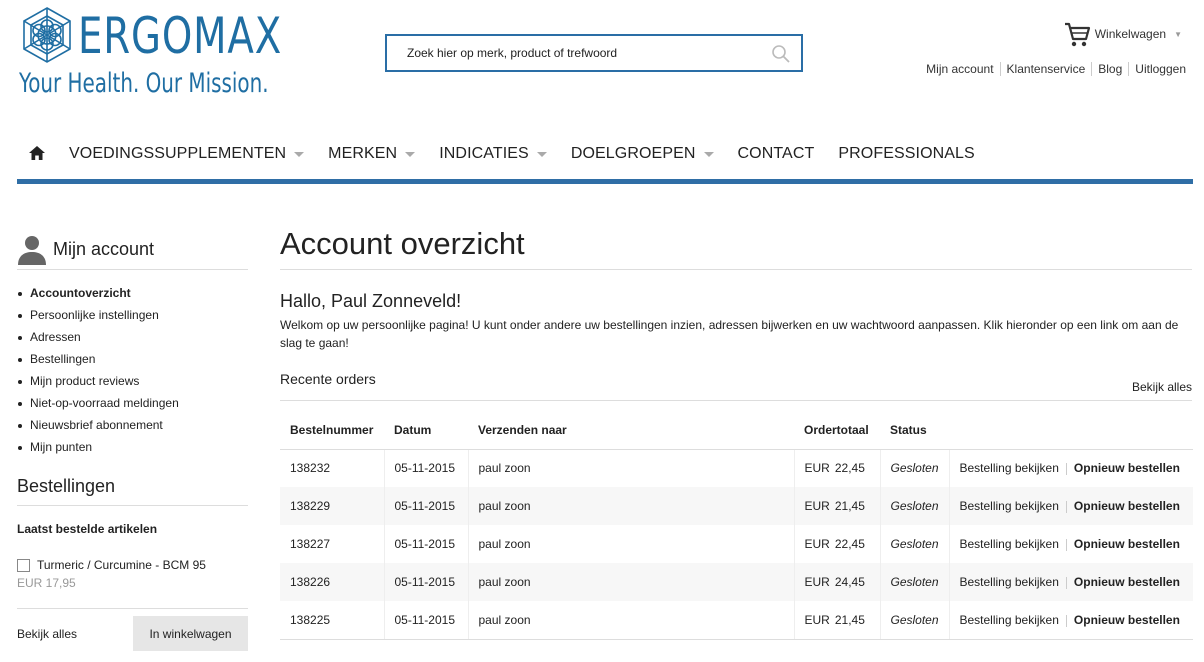 This screenshot has height=662, width=1204. Describe the element at coordinates (736, 386) in the screenshot. I see `recent-orders-header: Recente orders Bekijk alles` at that location.